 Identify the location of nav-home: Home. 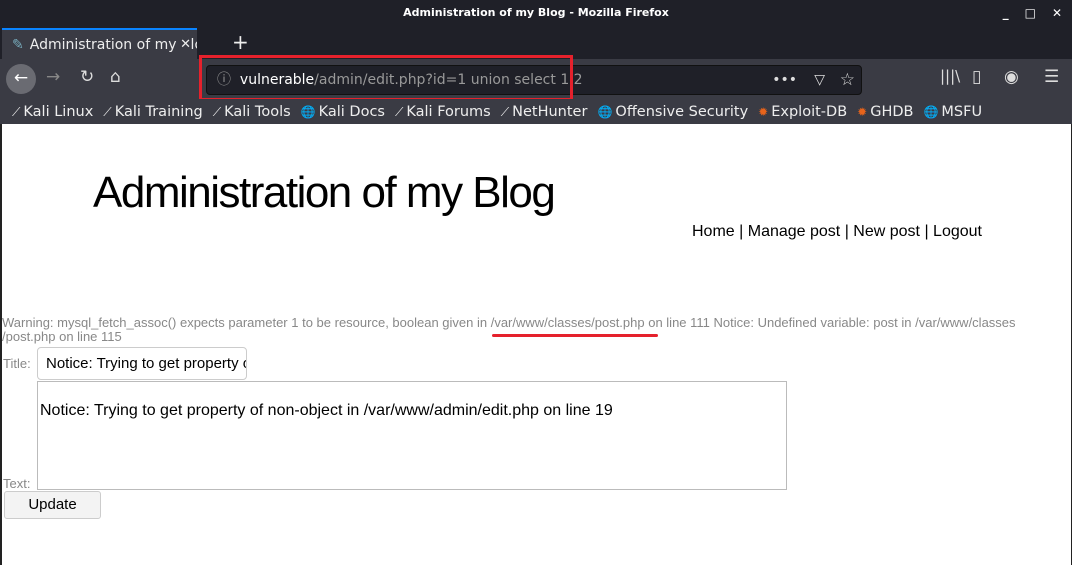
(713, 231).